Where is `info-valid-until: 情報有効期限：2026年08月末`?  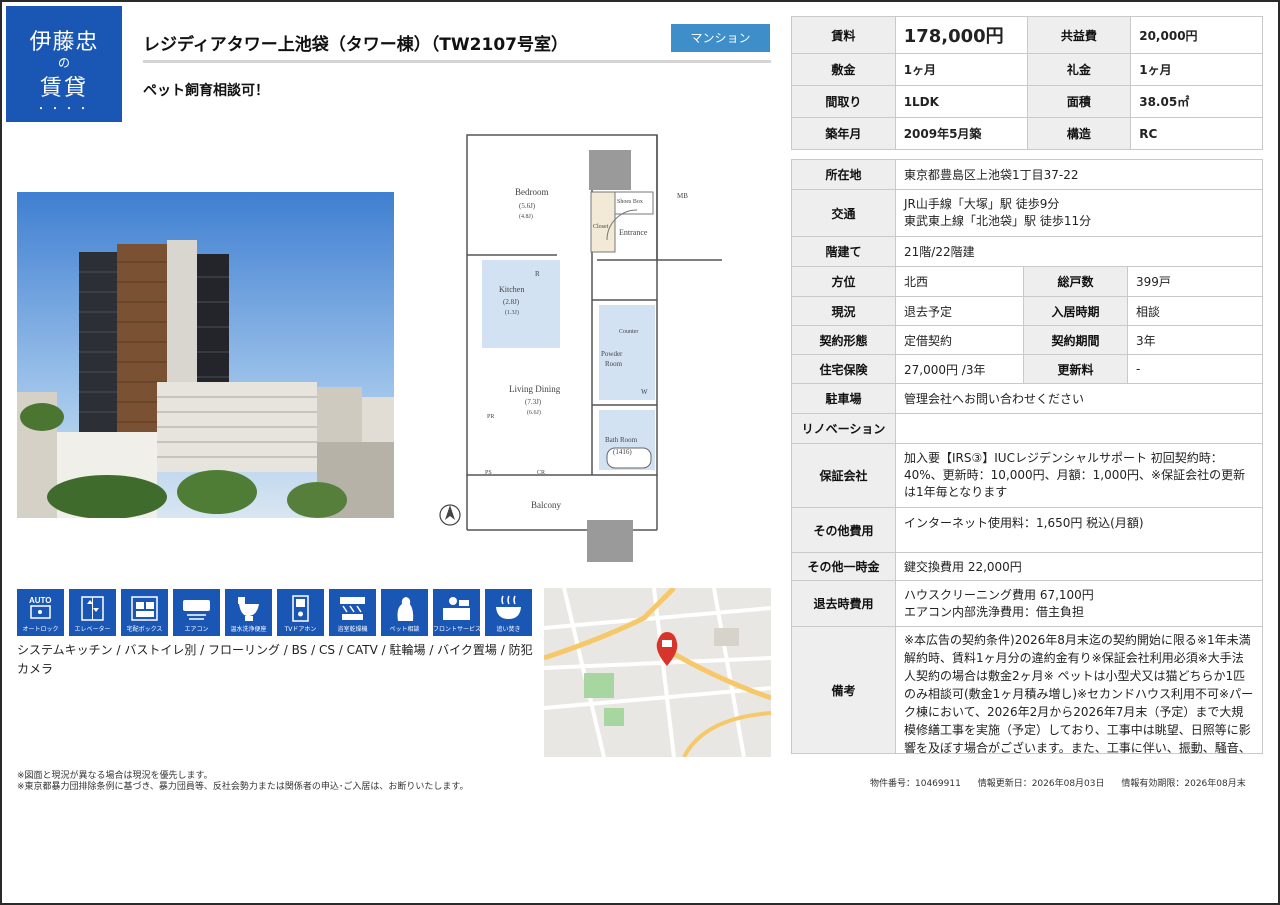
info-valid-until: 情報有効期限：2026年08月末 is located at coordinates (1183, 784).